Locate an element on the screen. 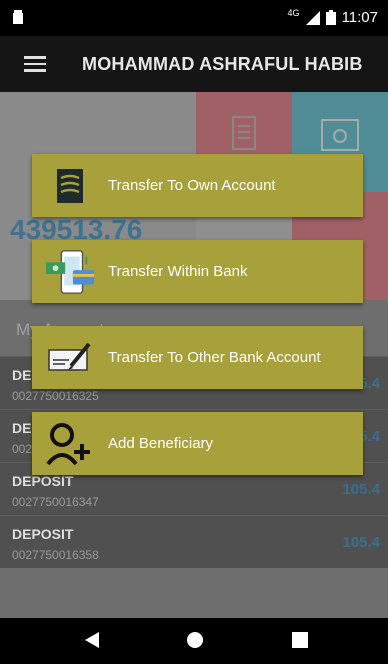 This screenshot has height=664, width=388. action-label: Transfer To Own Account is located at coordinates (192, 185).